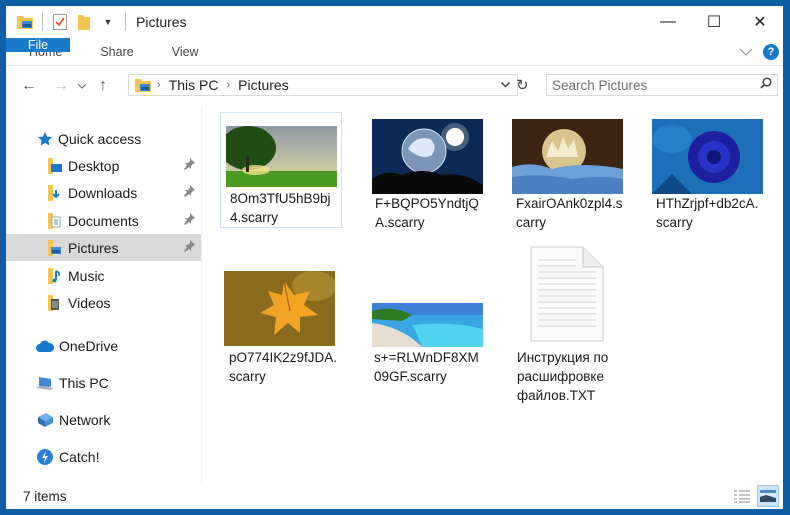 Image resolution: width=790 pixels, height=515 pixels. I want to click on breadcrumb-this-pc: This PC, so click(194, 85).